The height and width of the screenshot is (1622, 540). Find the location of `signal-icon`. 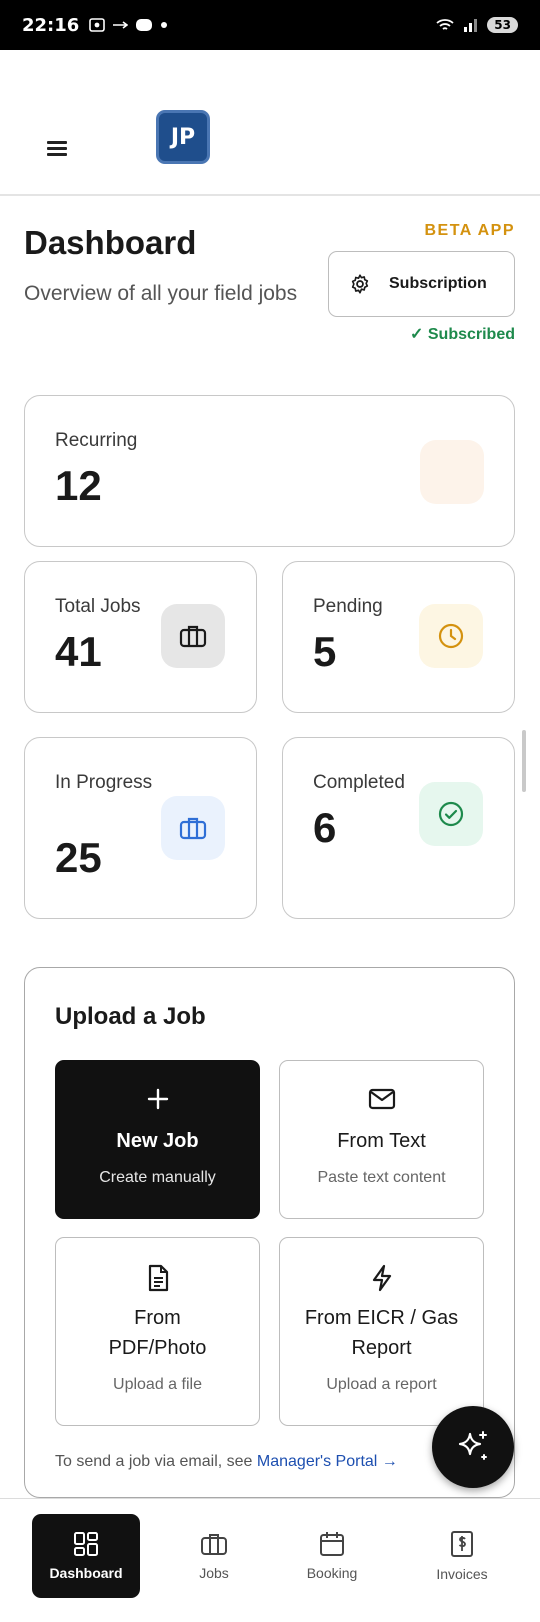

signal-icon is located at coordinates (471, 25).